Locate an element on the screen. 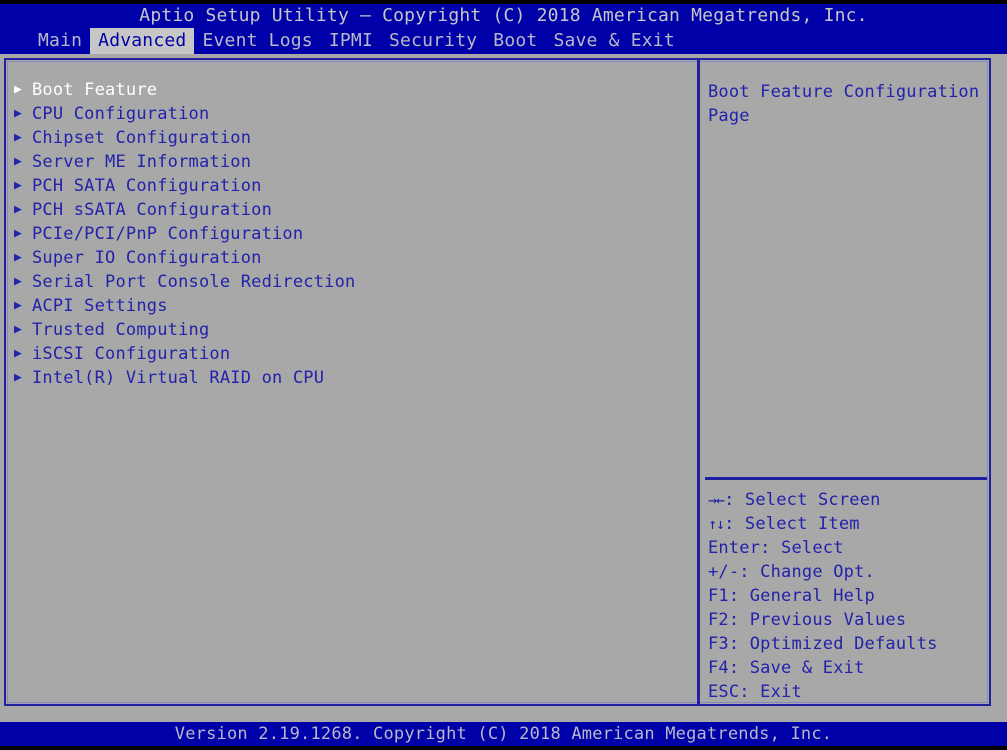 The width and height of the screenshot is (1007, 750). key-legend-label: F2: Previous Values is located at coordinates (807, 620).